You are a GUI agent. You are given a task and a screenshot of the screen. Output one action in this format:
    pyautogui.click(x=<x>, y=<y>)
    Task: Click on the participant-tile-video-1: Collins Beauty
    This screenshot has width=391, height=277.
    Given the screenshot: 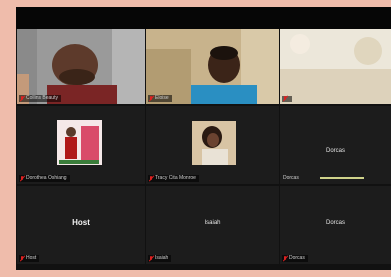 What is the action you would take?
    pyautogui.click(x=81, y=66)
    